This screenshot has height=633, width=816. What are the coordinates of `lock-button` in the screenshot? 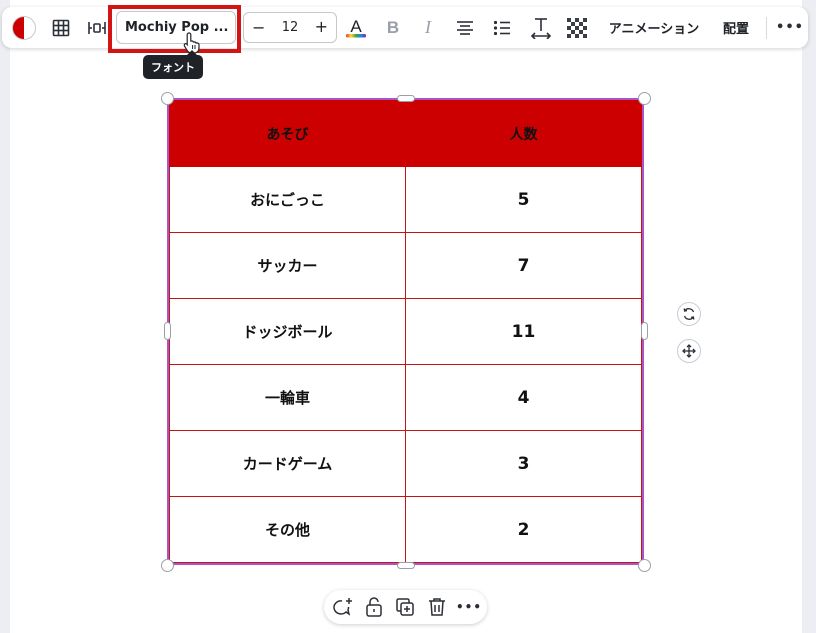 It's located at (374, 607).